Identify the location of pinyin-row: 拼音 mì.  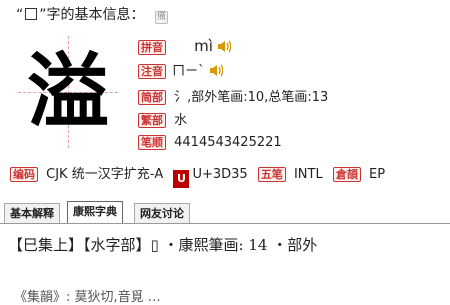
(185, 46).